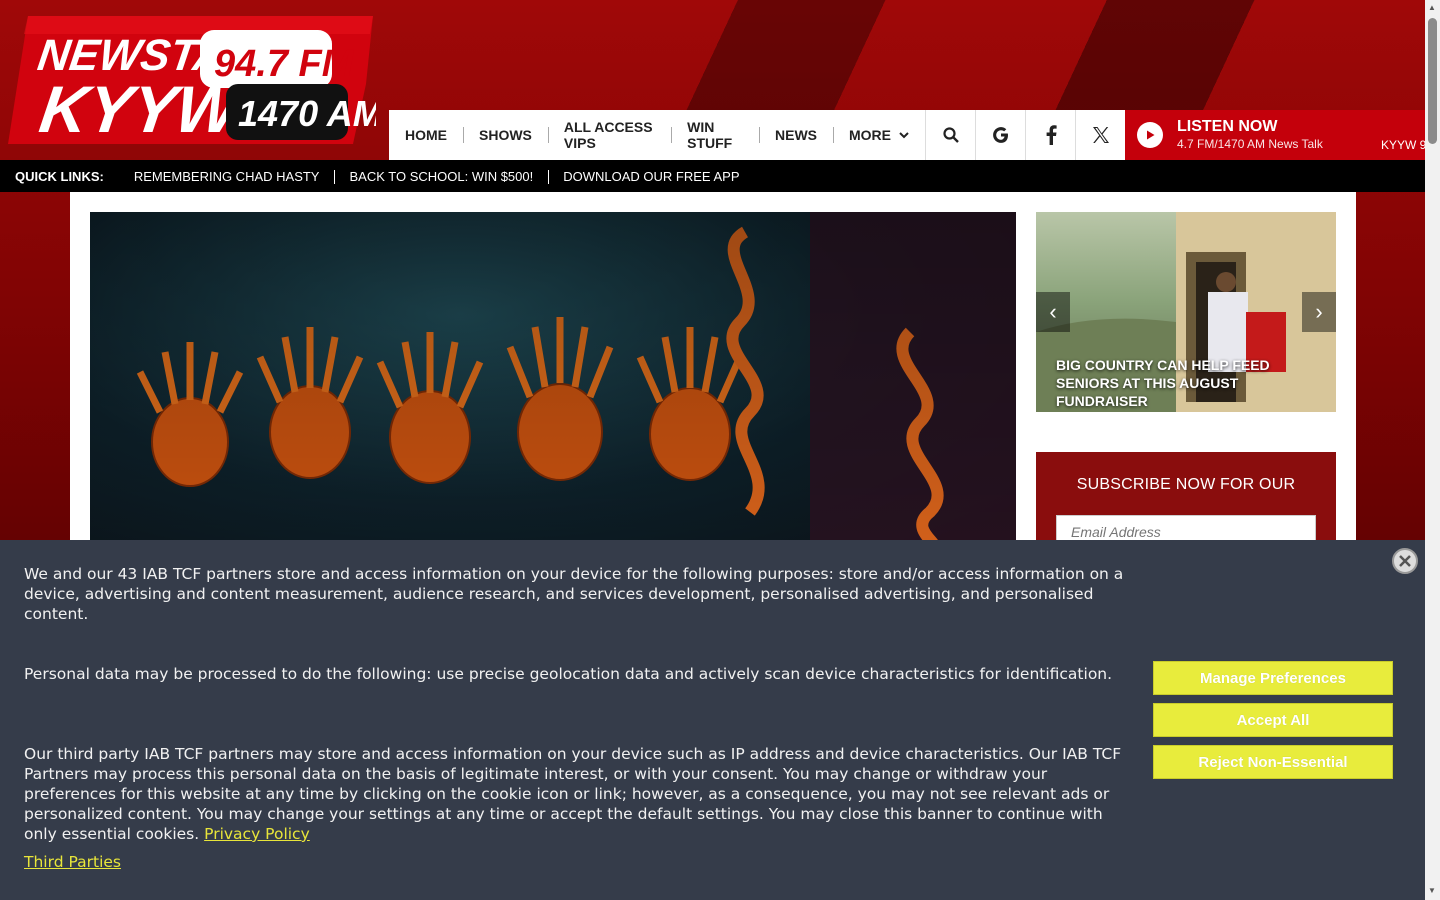  I want to click on nav-news: NEWS, so click(796, 135).